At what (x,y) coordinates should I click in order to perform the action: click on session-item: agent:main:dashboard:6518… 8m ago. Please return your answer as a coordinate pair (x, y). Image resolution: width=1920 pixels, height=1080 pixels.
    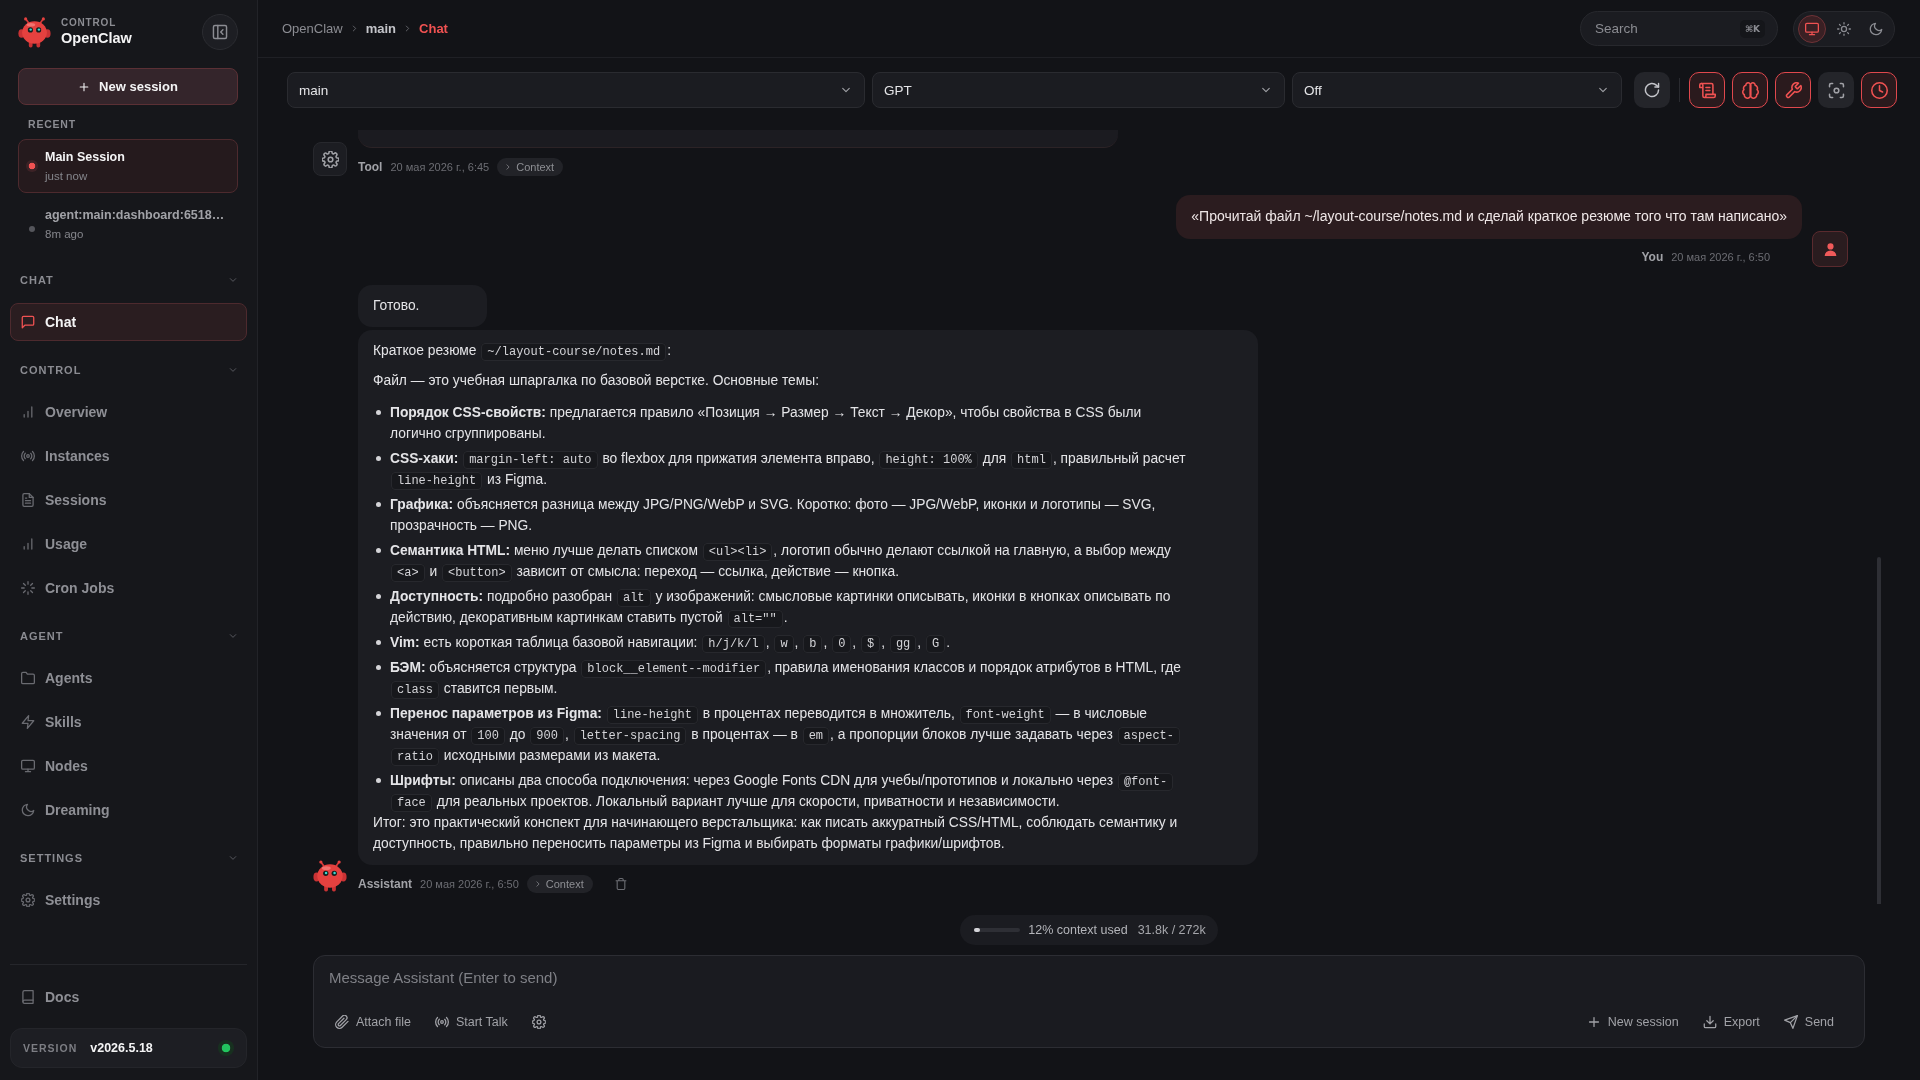
    Looking at the image, I should click on (128, 224).